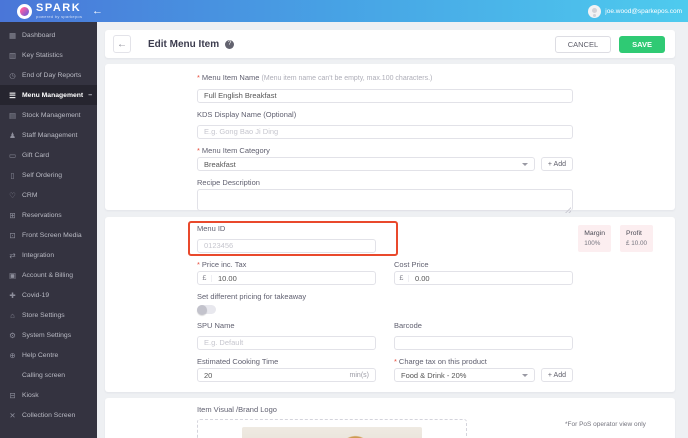  What do you see at coordinates (332, 432) in the screenshot?
I see `item-visual-image` at bounding box center [332, 432].